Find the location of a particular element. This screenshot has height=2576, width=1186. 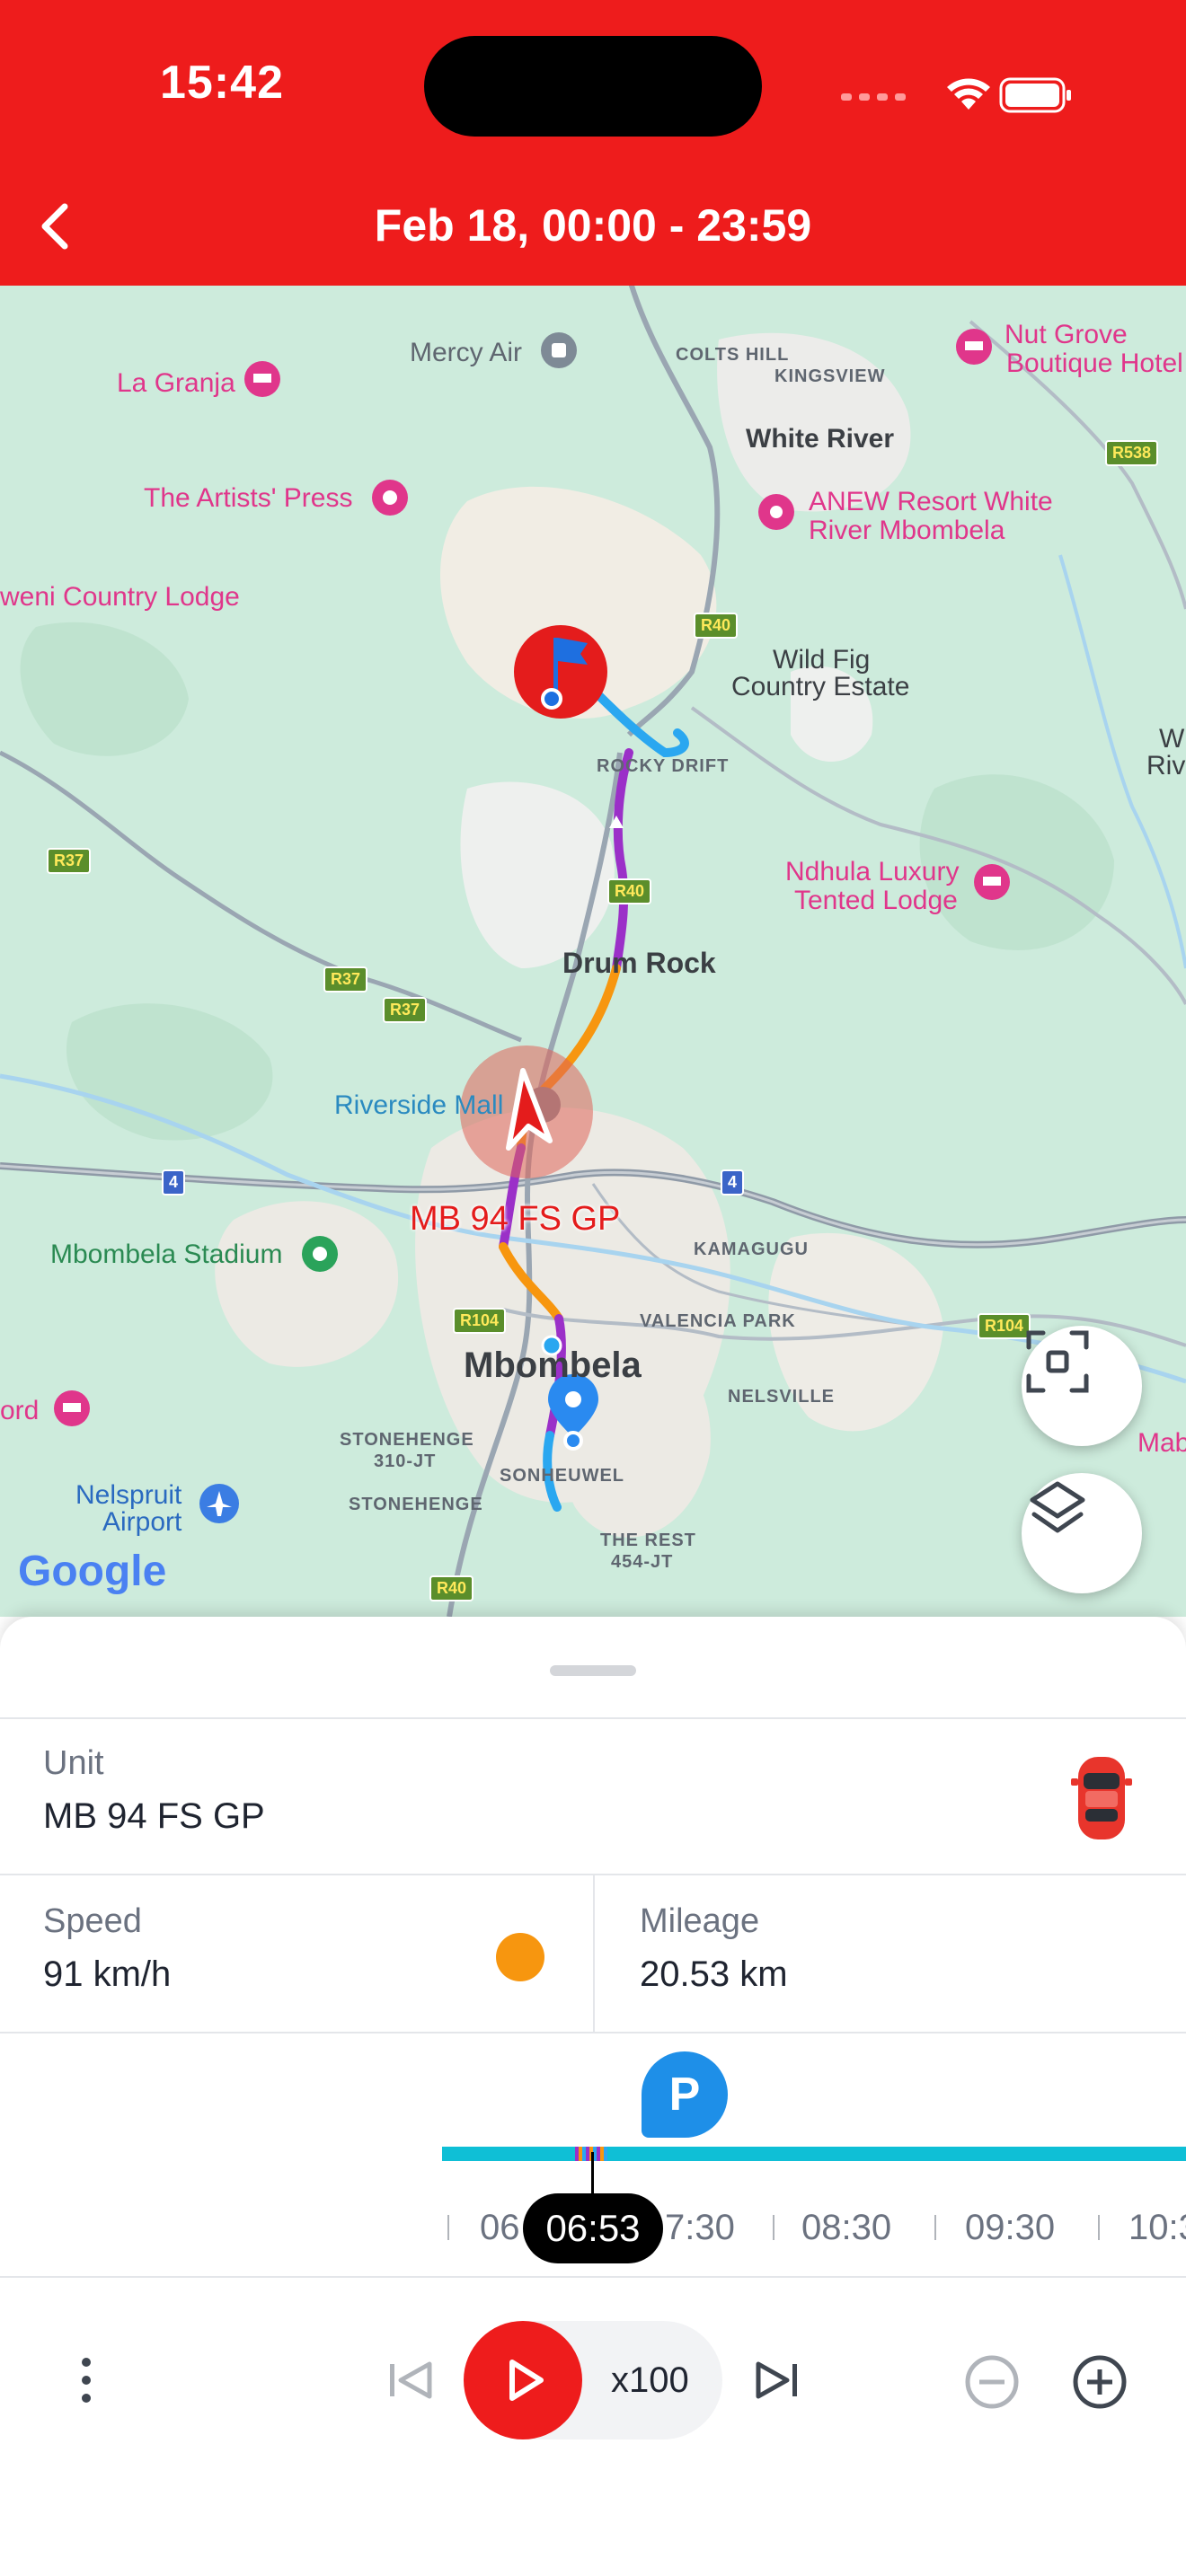

status-icons is located at coordinates (956, 95).